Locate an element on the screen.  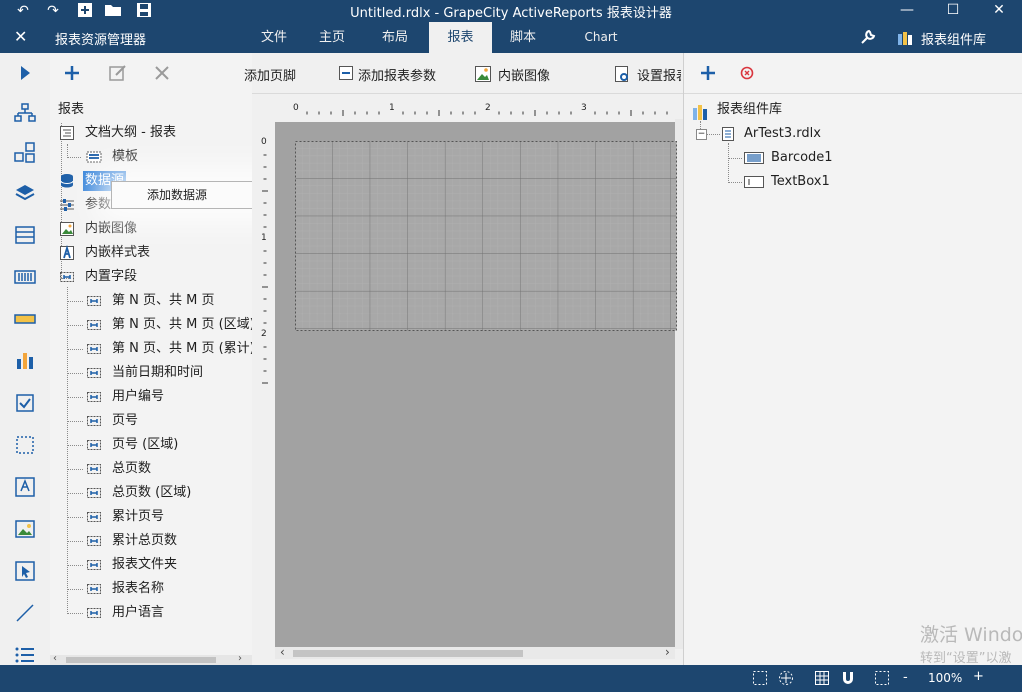
pan-icon is located at coordinates (786, 679).